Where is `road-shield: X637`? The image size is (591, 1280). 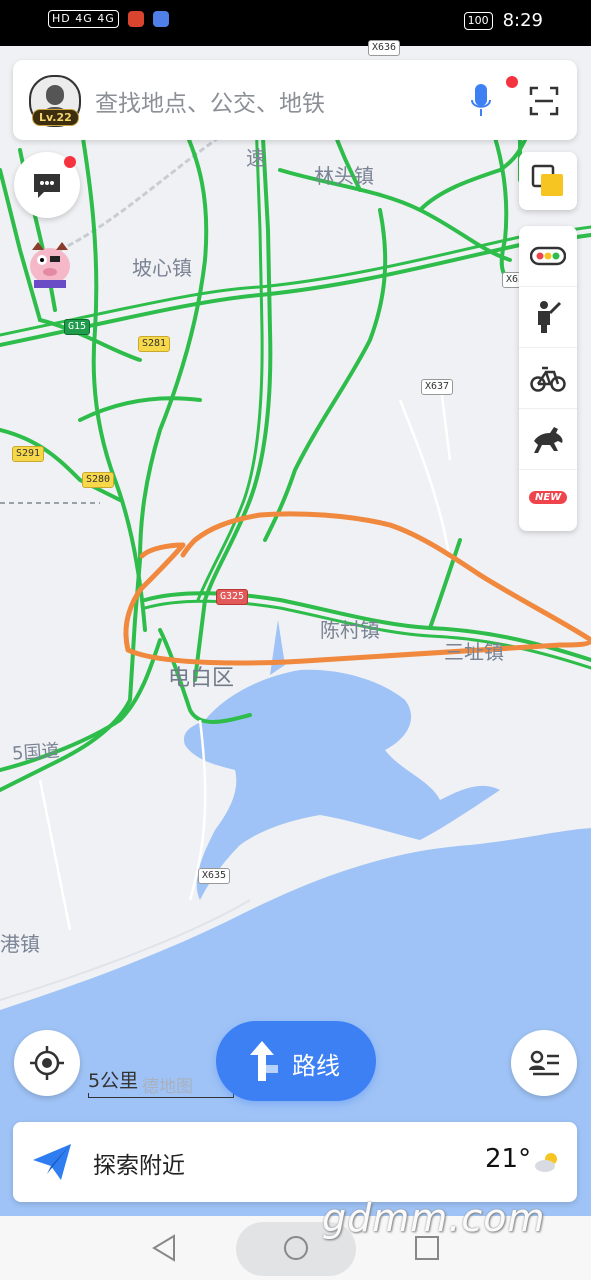
road-shield: X637 is located at coordinates (437, 387).